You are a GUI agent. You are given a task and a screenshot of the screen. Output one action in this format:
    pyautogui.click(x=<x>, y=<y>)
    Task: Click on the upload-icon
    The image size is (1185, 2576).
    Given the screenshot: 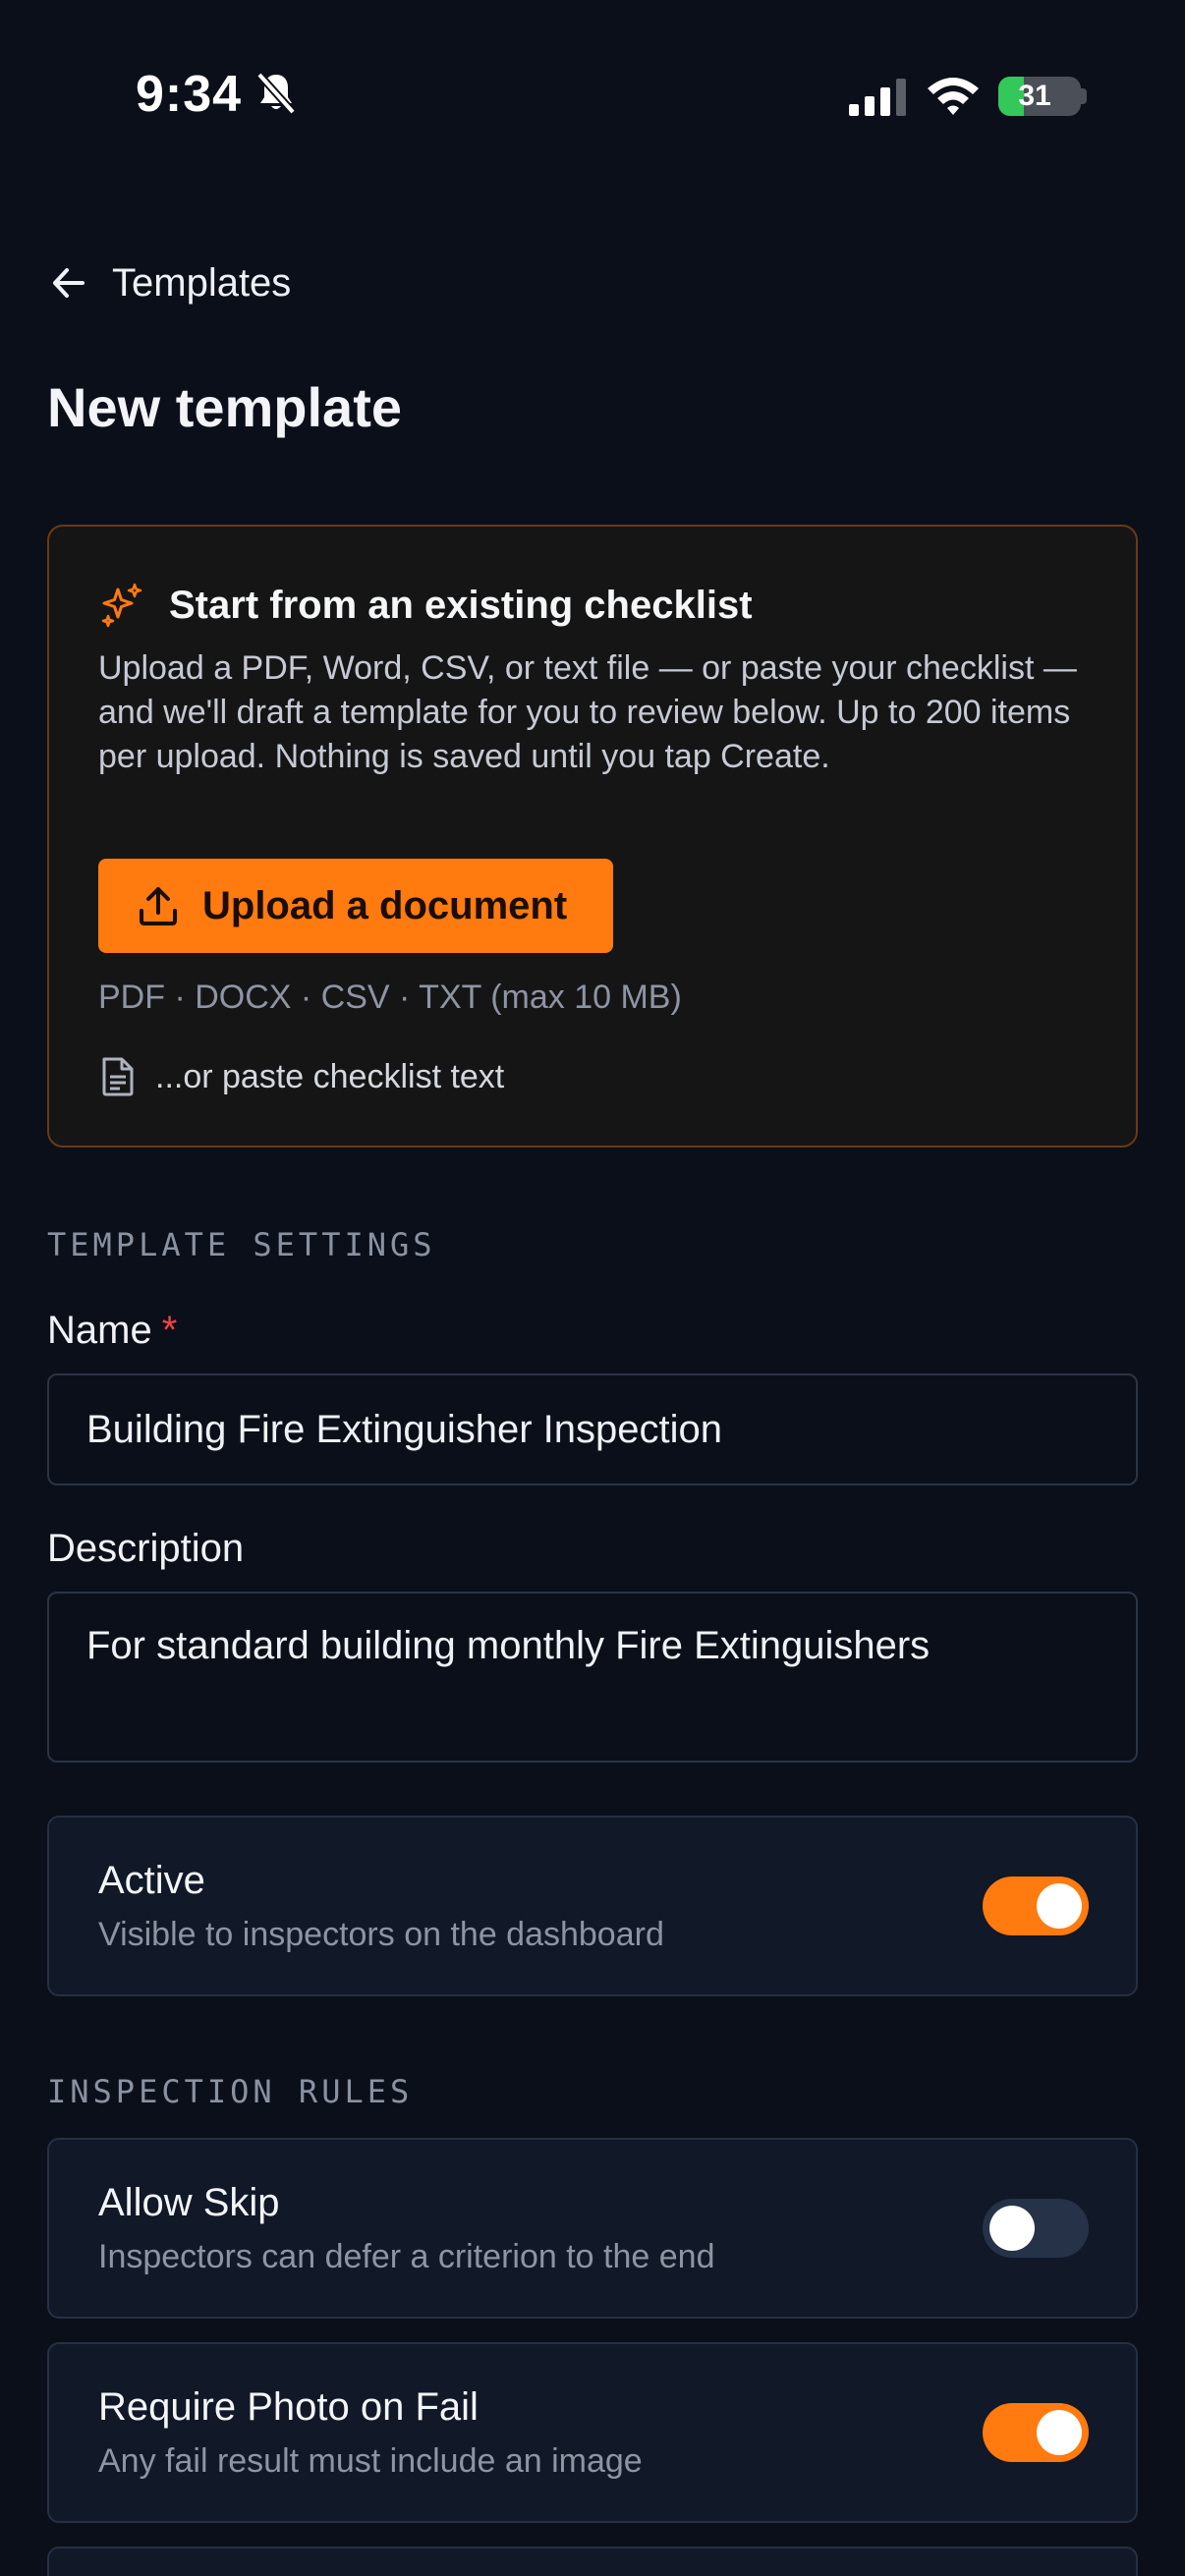 What is the action you would take?
    pyautogui.click(x=159, y=906)
    